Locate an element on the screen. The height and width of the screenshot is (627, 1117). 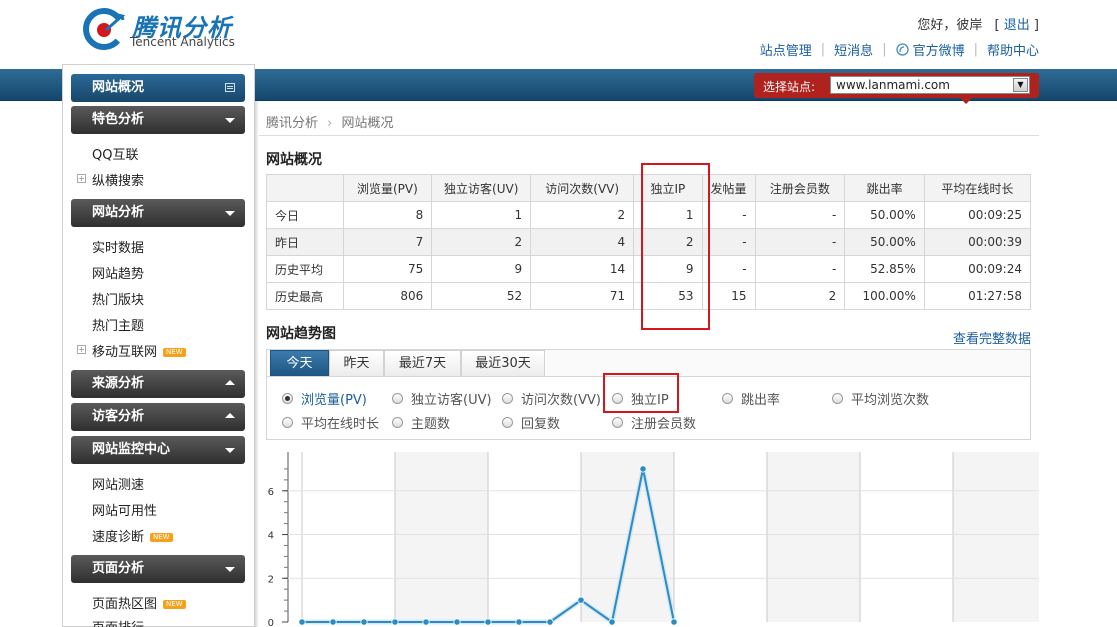
metric-radio-replies: 回复数 is located at coordinates (531, 422).